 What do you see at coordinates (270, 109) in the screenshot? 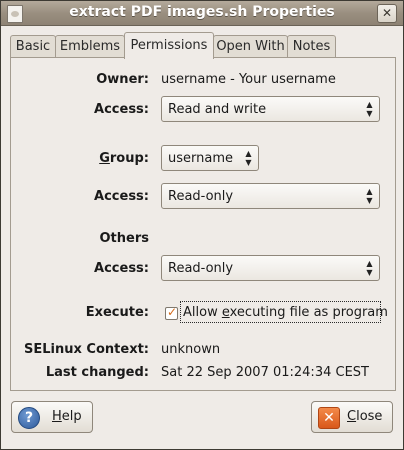
I see `owner-access-combo: Read and write ▲ ▼` at bounding box center [270, 109].